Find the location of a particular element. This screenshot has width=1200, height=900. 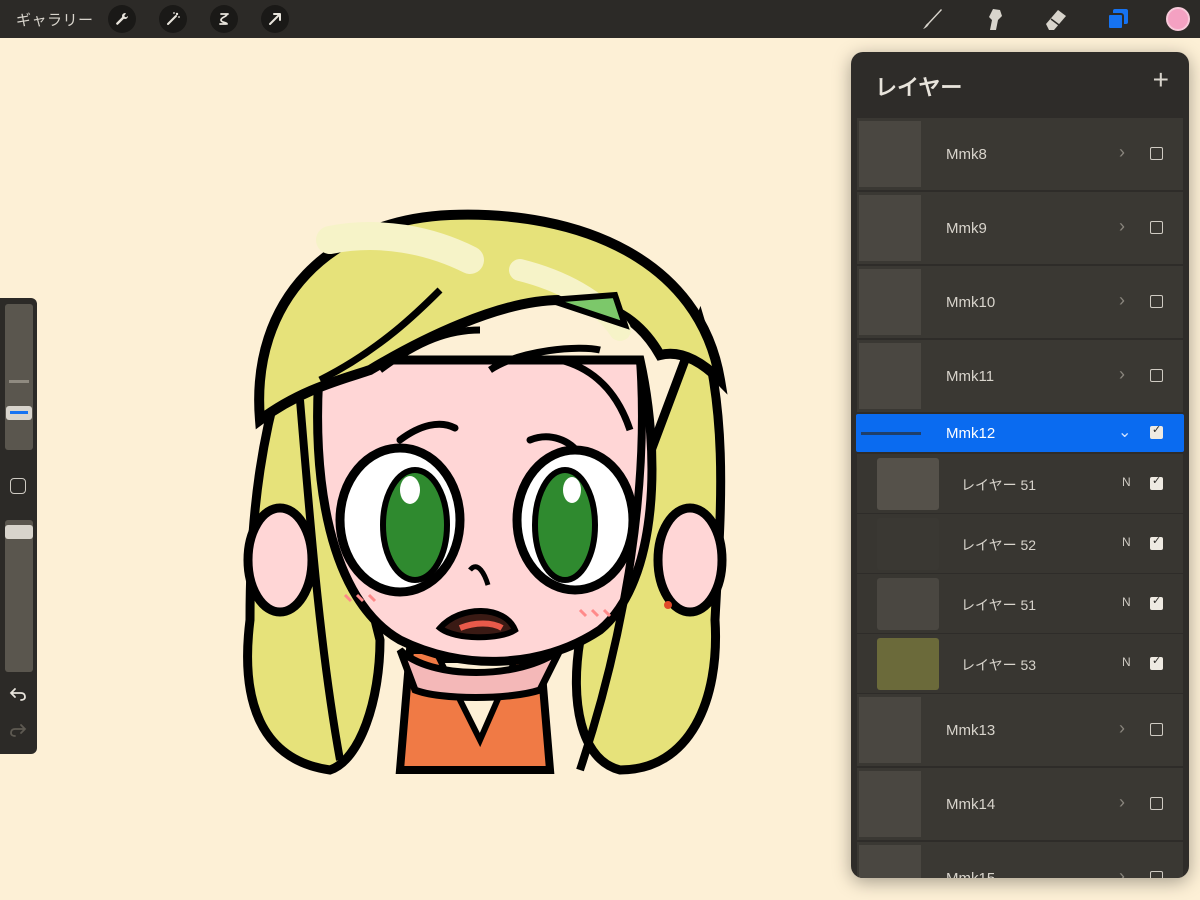

magic-wand-icon is located at coordinates (173, 18).